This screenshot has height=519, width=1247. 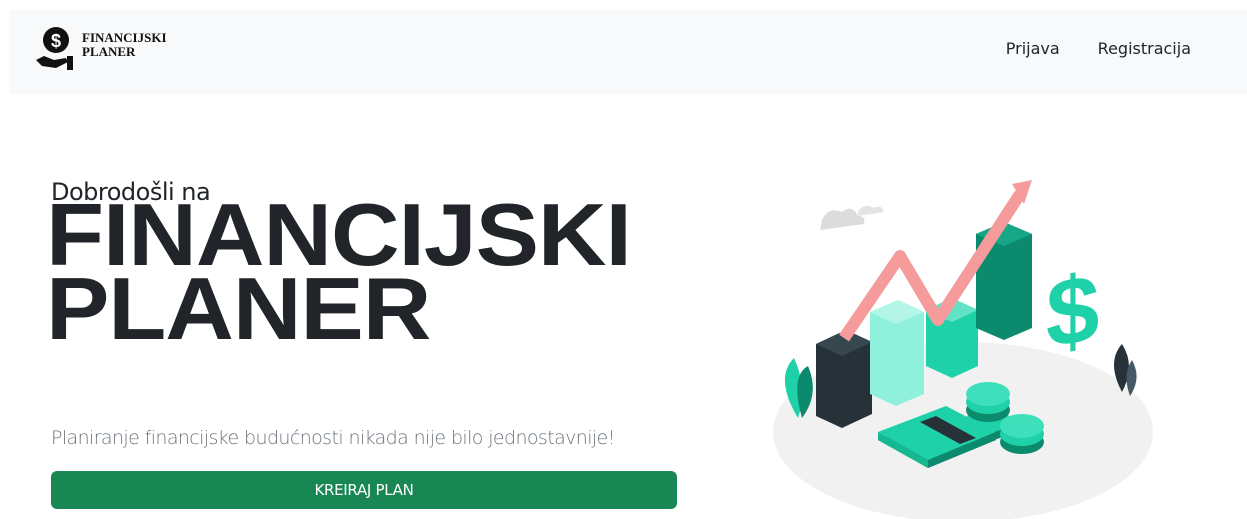 I want to click on brand-link: $ FINANCIJSKI PLANER, so click(x=100, y=49).